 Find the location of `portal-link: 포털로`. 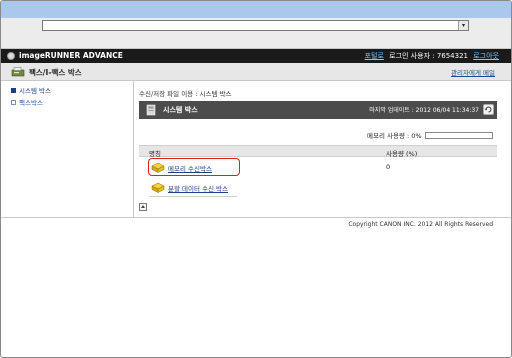

portal-link: 포털로 is located at coordinates (374, 56).